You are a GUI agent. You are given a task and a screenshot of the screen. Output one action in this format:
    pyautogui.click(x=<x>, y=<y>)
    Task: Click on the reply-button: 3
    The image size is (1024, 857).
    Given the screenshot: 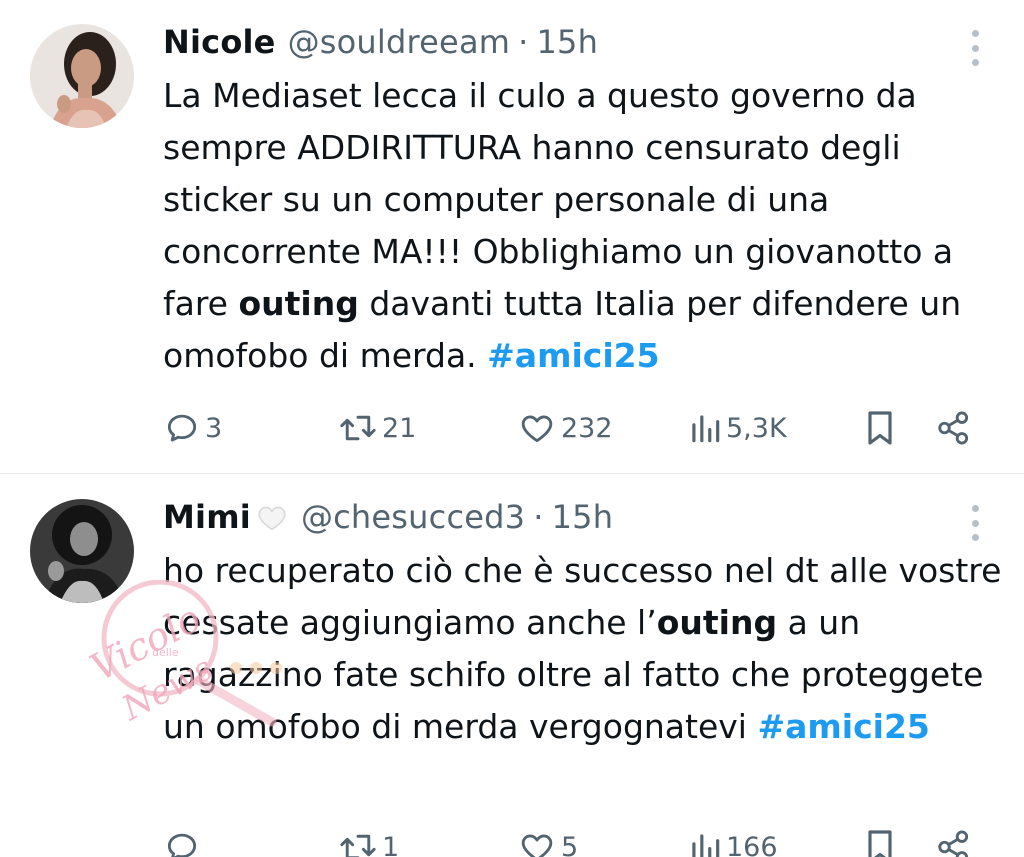 What is the action you would take?
    pyautogui.click(x=192, y=428)
    